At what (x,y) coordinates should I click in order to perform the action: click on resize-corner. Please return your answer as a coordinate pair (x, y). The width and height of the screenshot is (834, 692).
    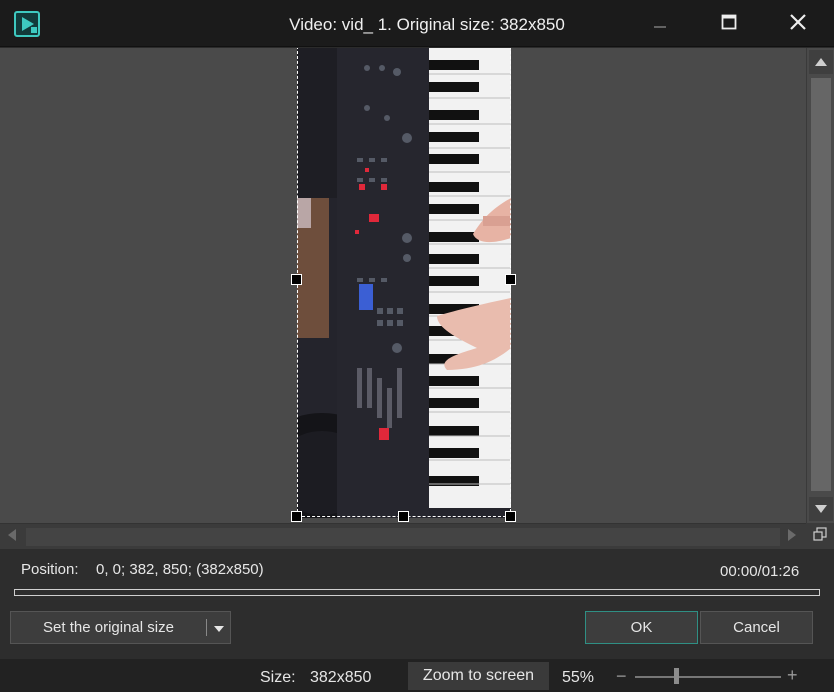
    Looking at the image, I should click on (820, 536).